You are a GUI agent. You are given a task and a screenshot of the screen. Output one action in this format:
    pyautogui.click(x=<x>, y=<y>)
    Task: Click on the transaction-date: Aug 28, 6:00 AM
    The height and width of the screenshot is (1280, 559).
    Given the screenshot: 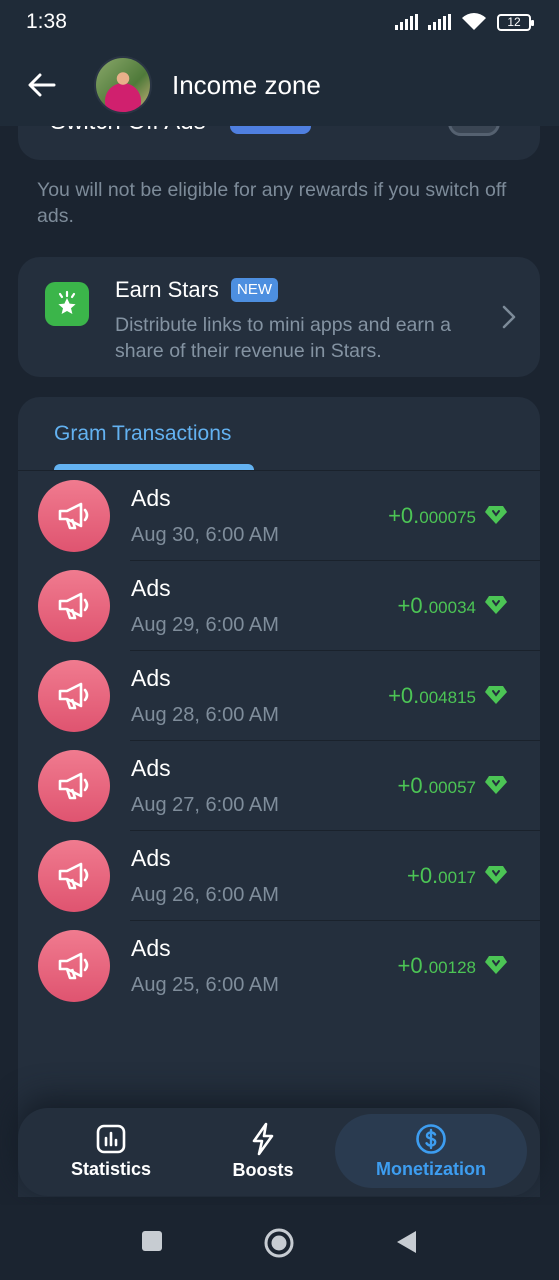 What is the action you would take?
    pyautogui.click(x=205, y=715)
    